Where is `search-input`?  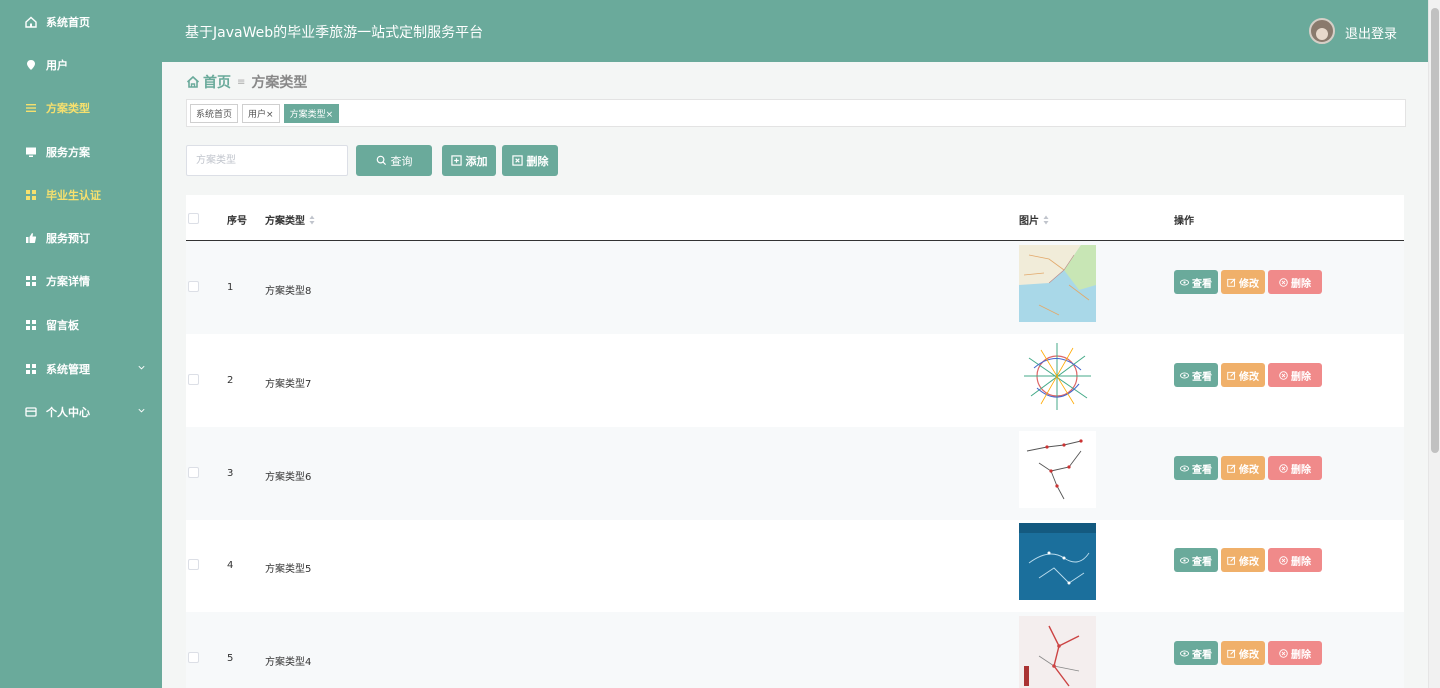 search-input is located at coordinates (267, 160).